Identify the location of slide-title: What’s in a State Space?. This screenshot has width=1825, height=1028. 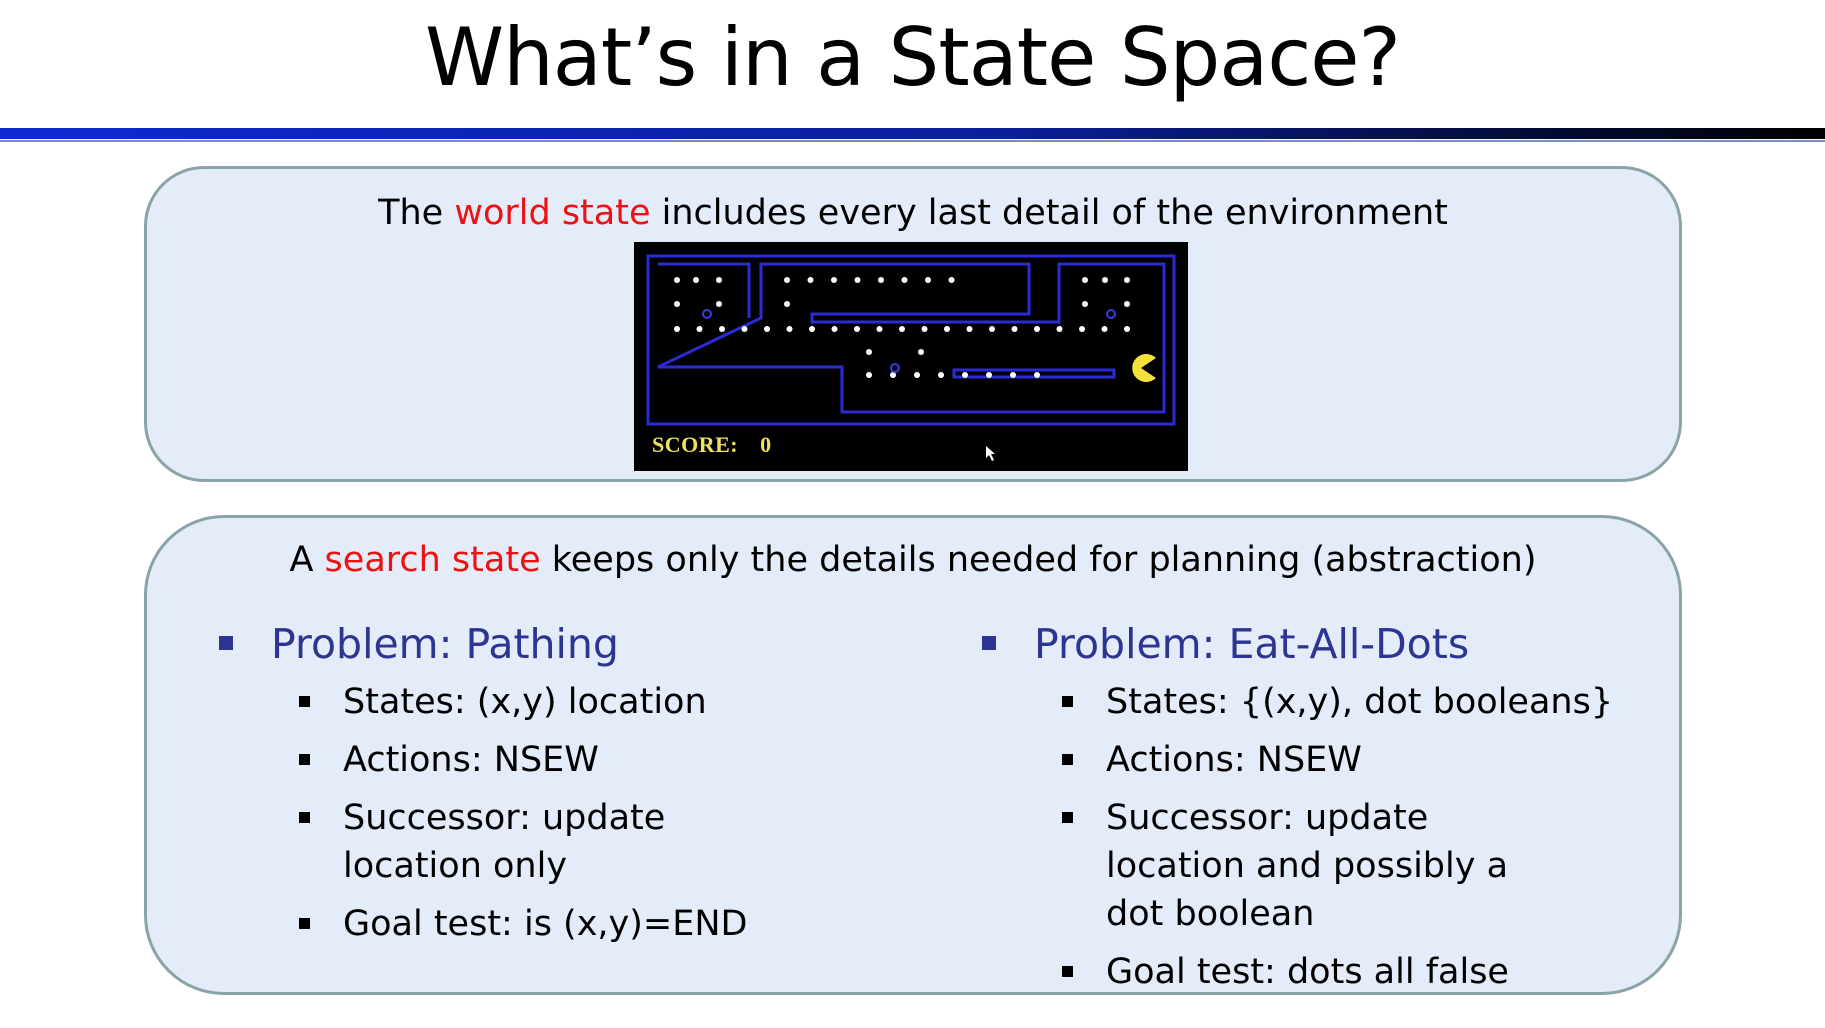
(913, 57).